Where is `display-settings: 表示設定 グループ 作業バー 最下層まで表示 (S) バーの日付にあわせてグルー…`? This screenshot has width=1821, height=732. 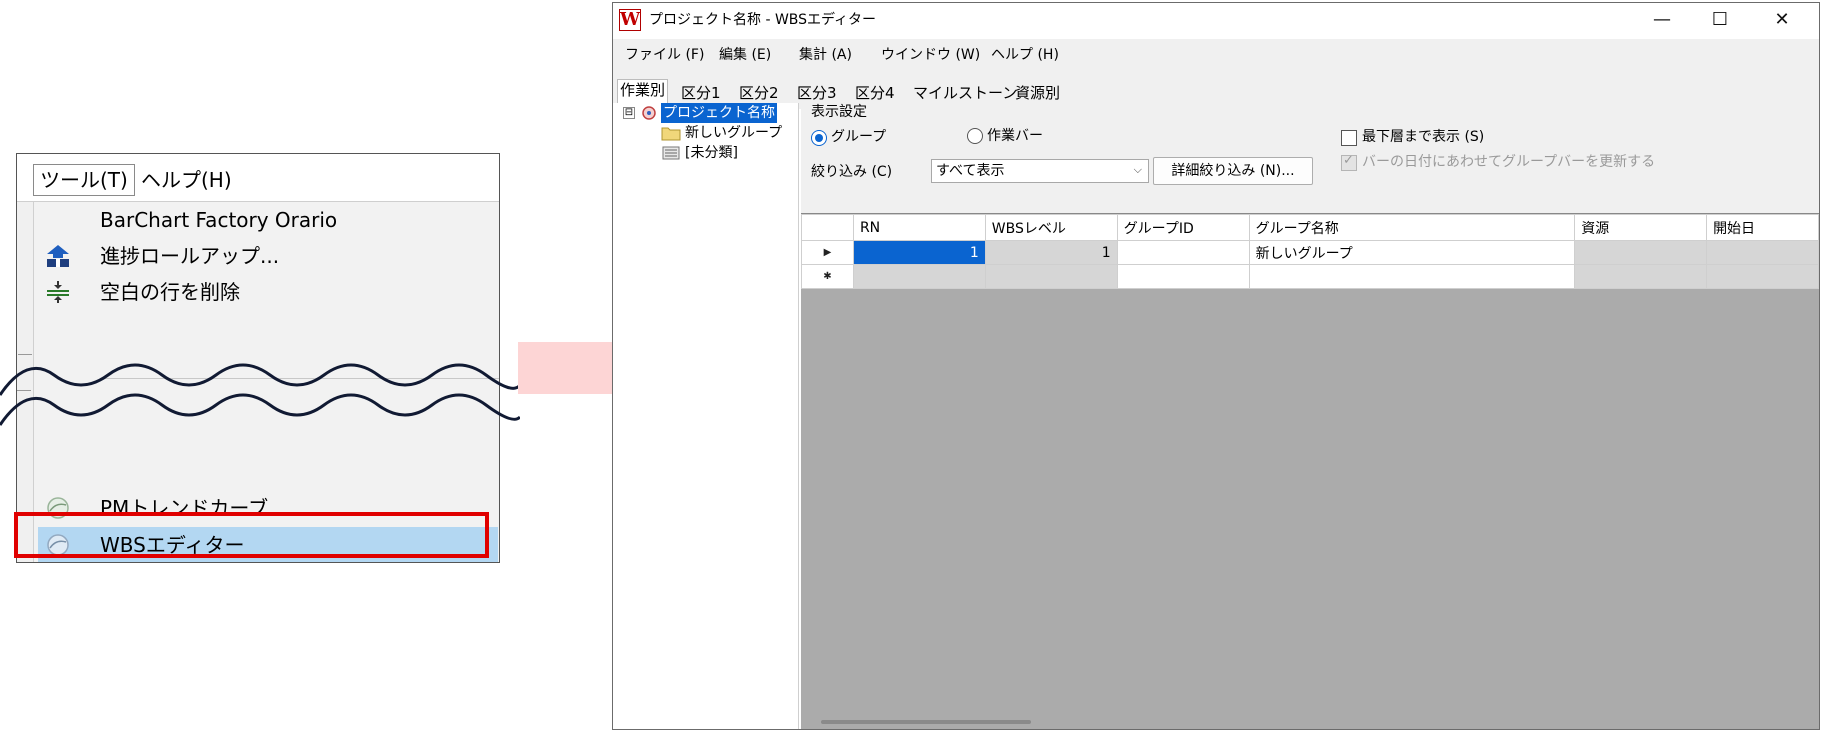
display-settings: 表示設定 グループ 作業バー 最下層まで表示 (S) バーの日付にあわせてグルー… is located at coordinates (1310, 158).